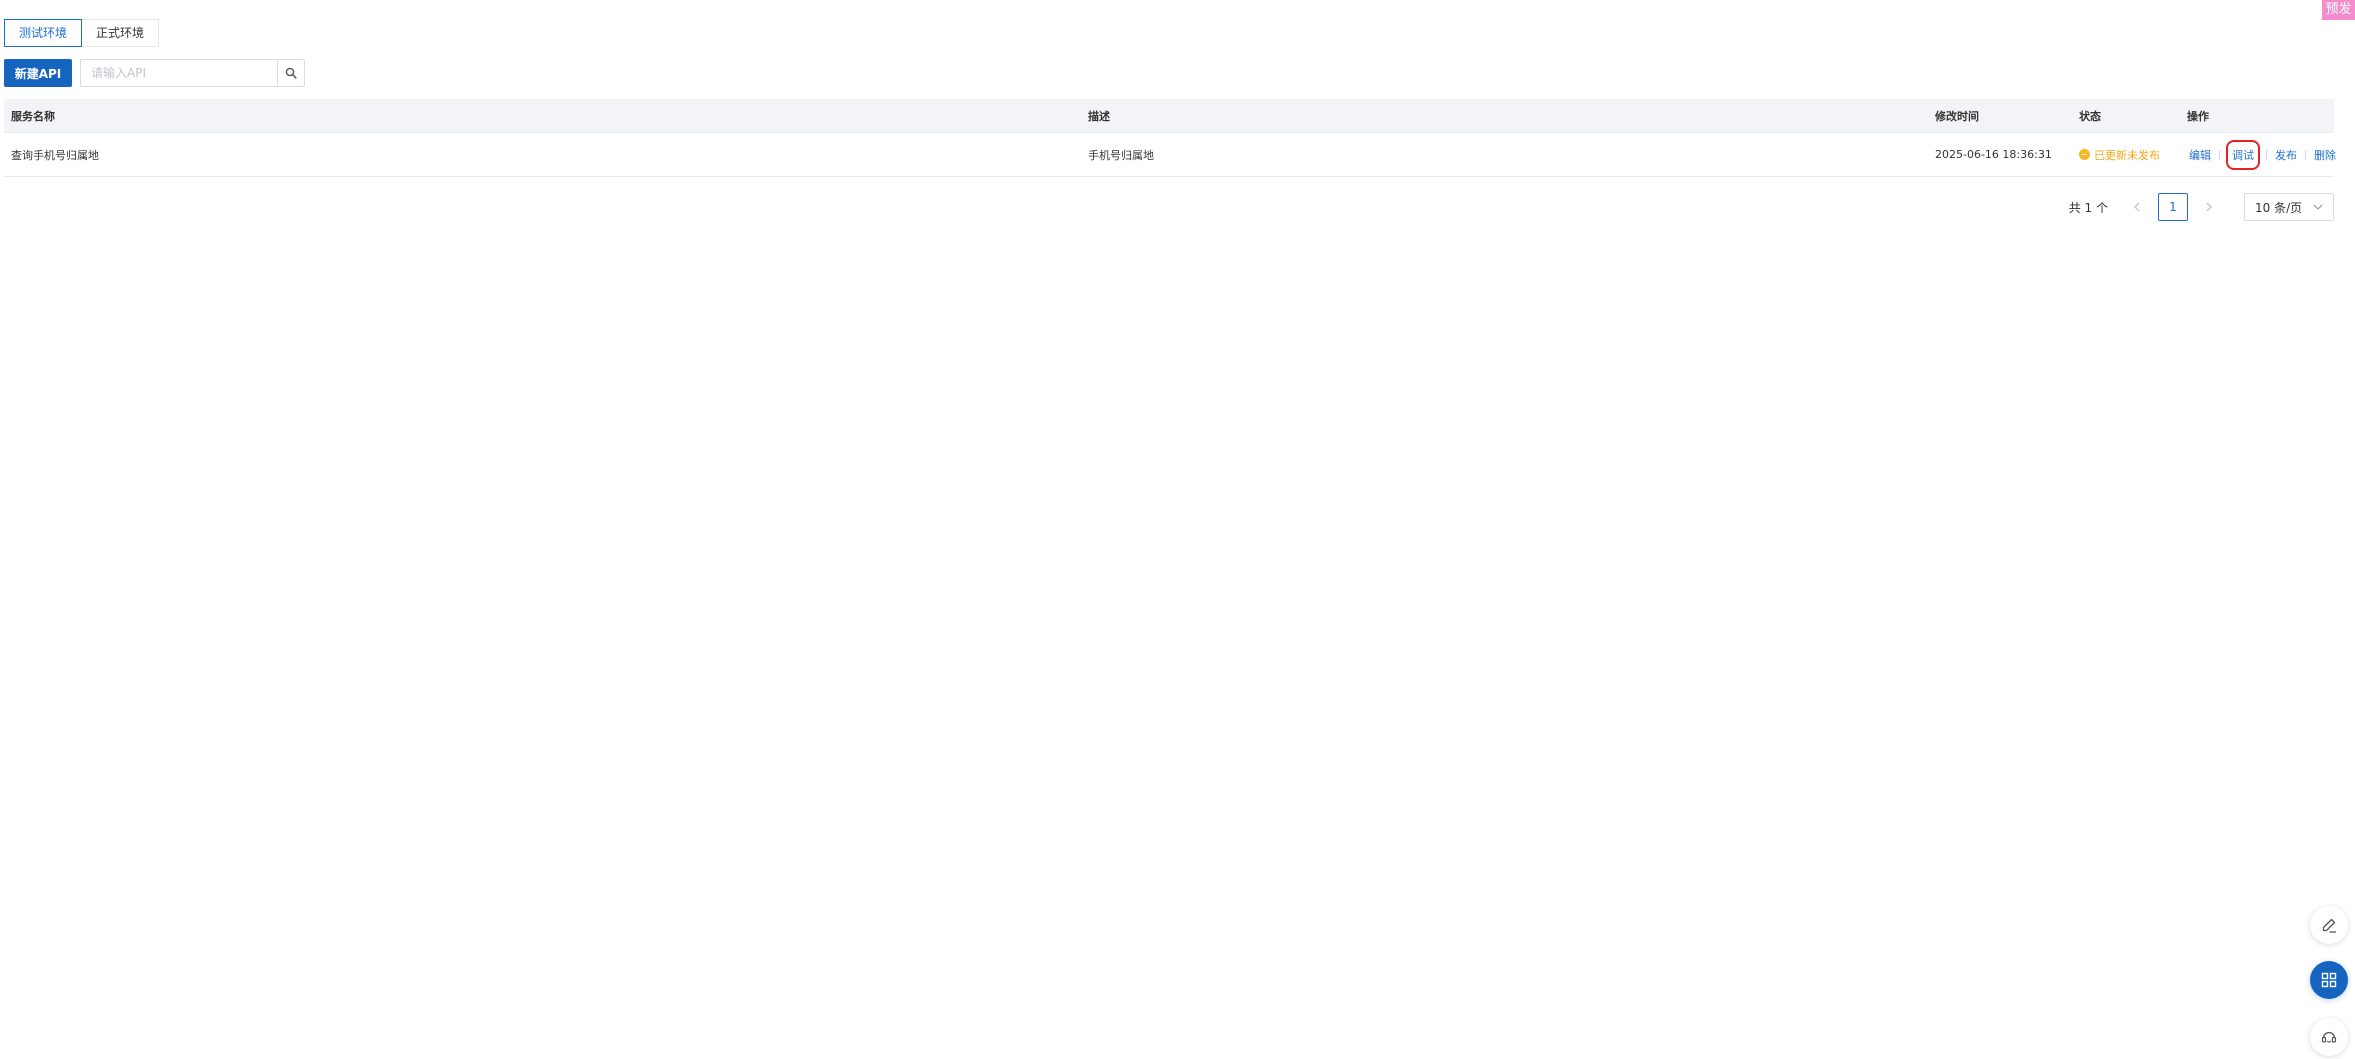  I want to click on page-size-value: 10 条/页, so click(2279, 207).